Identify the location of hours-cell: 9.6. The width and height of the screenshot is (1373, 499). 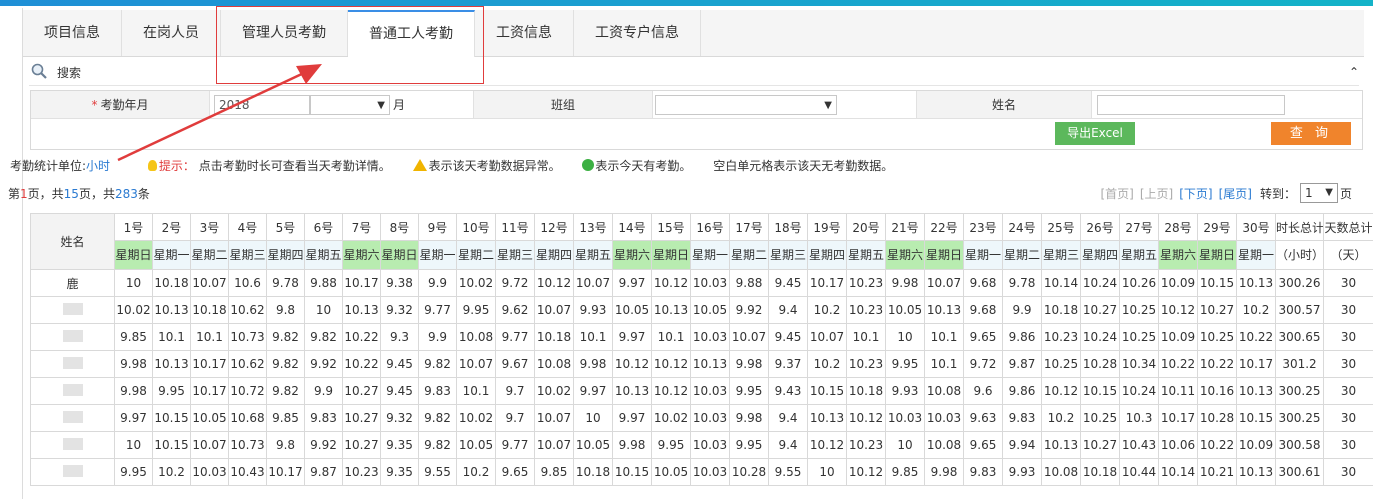
(983, 391).